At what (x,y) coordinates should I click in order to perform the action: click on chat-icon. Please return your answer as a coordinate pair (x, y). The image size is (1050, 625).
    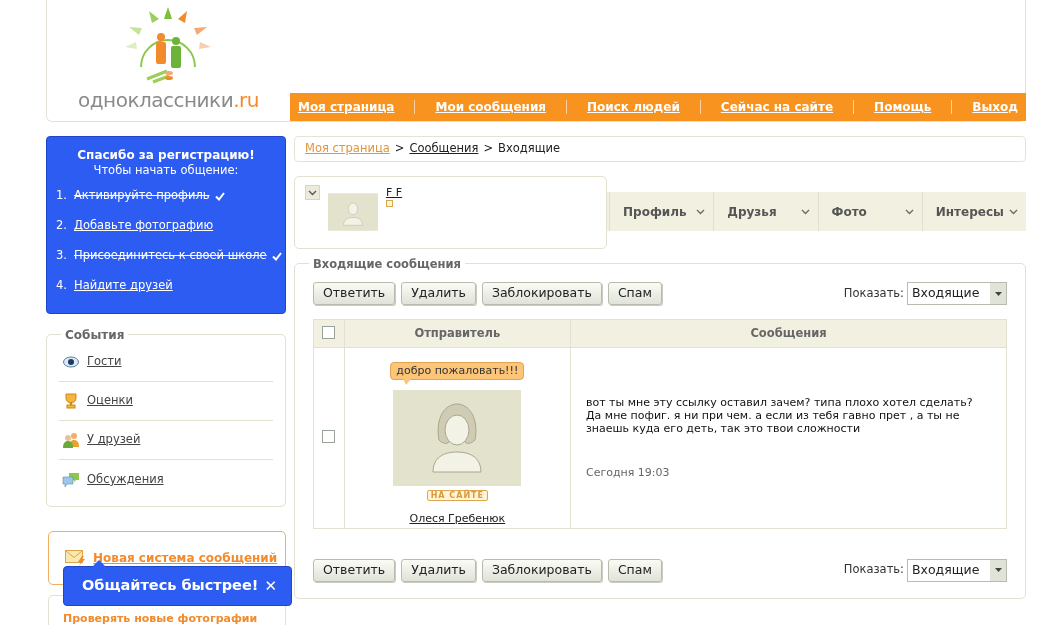
    Looking at the image, I should click on (71, 479).